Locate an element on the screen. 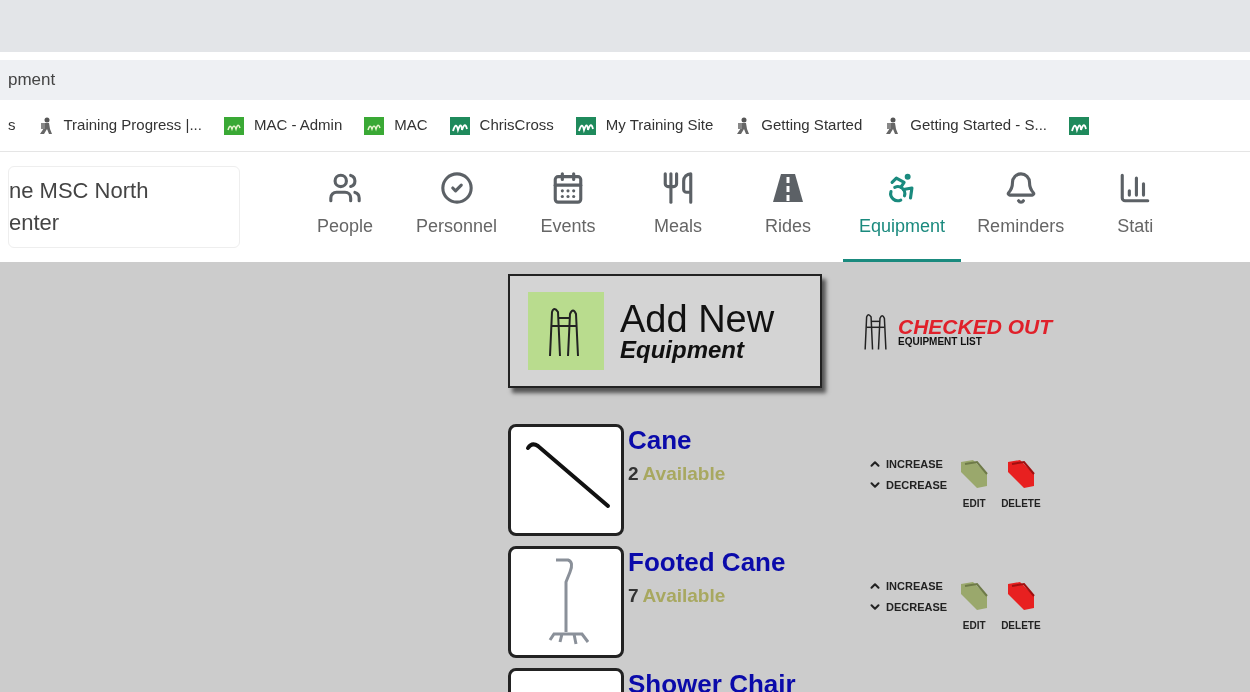  nav-tab: Equipment is located at coordinates (902, 207).